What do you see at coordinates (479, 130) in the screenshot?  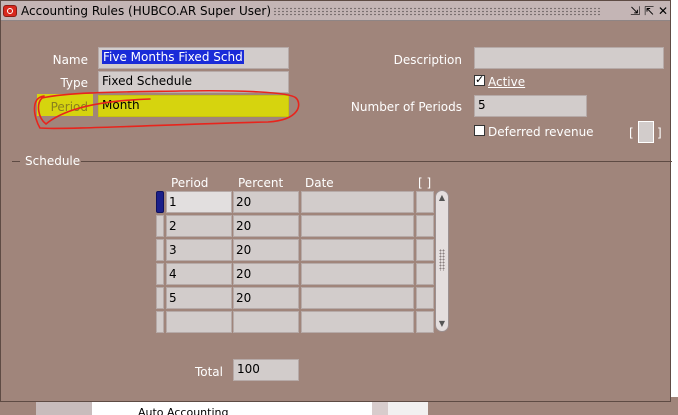 I see `deferred-revenue-checkbox` at bounding box center [479, 130].